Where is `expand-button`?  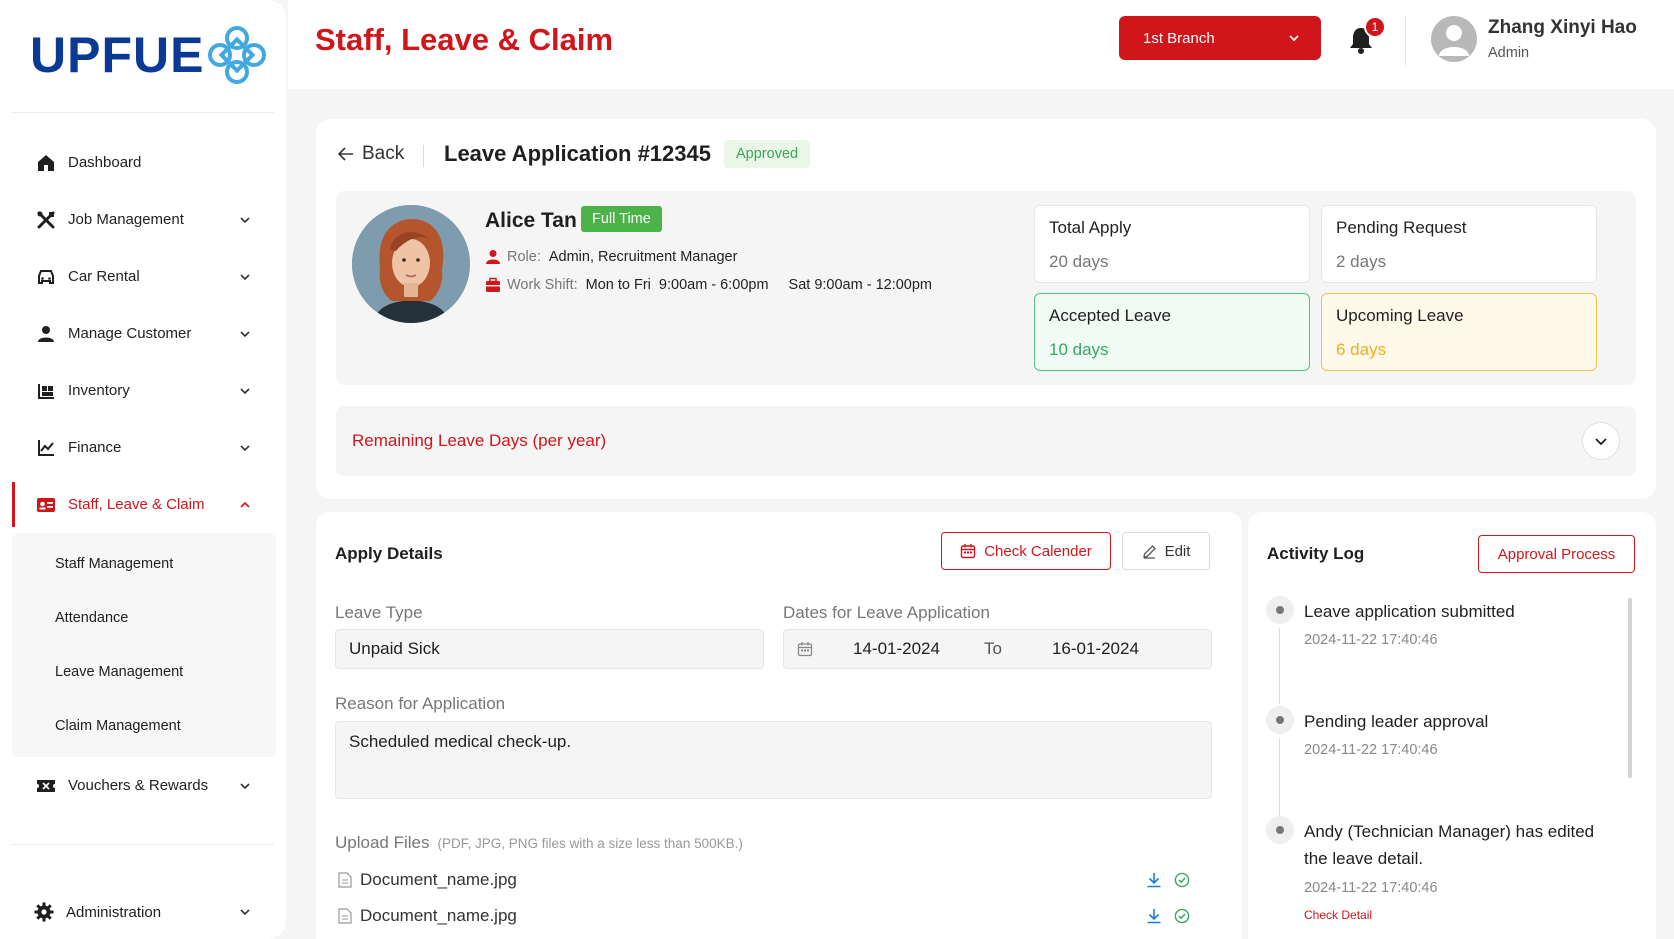
expand-button is located at coordinates (1601, 441).